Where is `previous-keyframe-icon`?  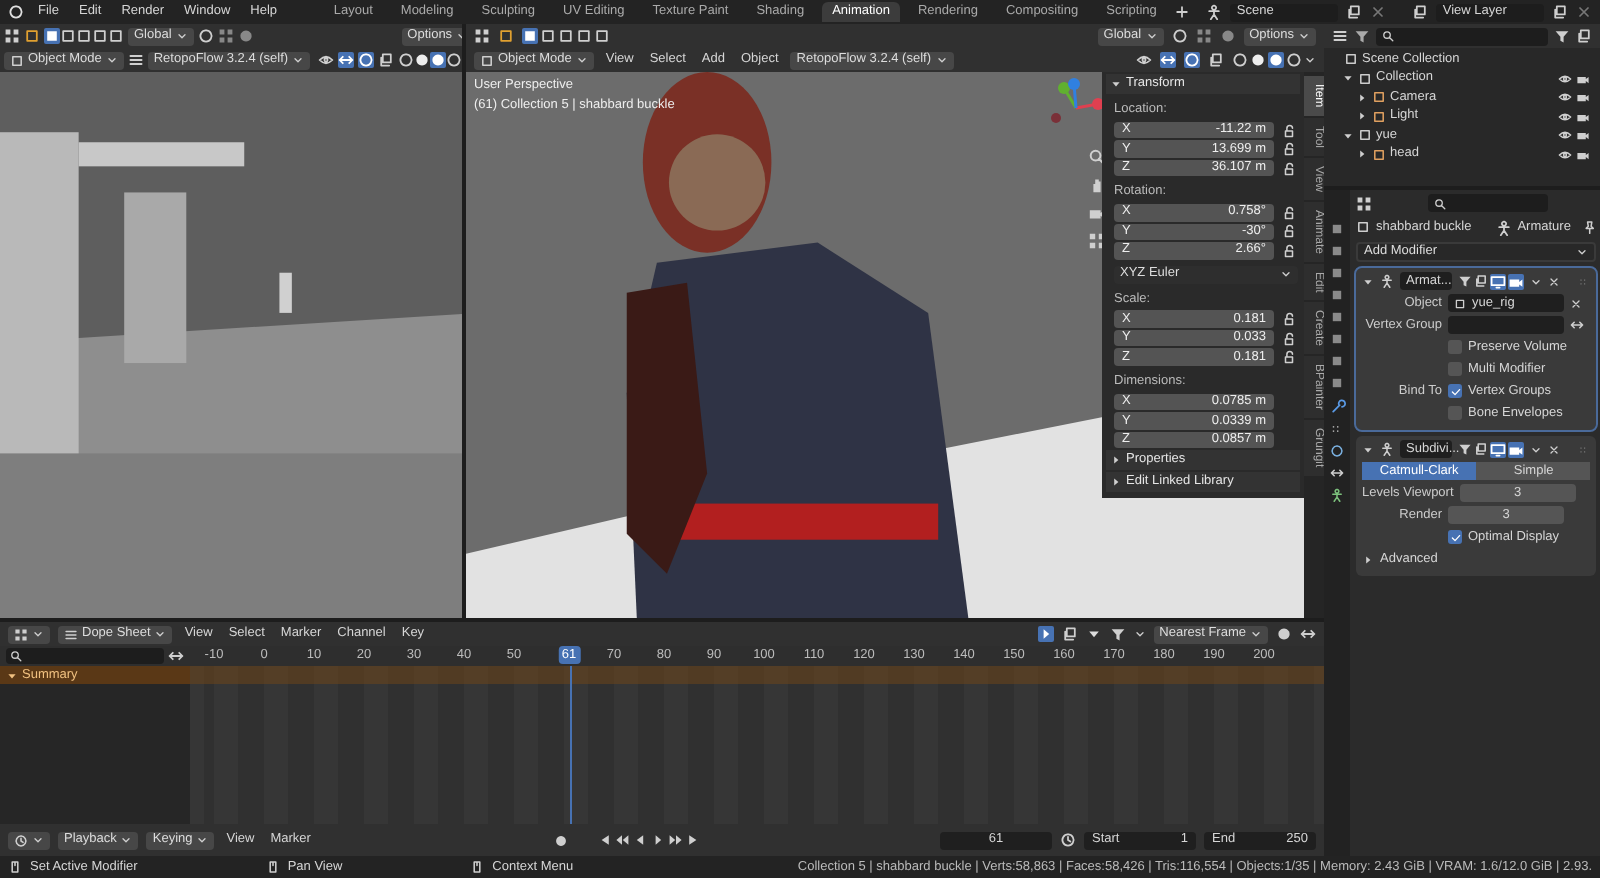 previous-keyframe-icon is located at coordinates (621, 840).